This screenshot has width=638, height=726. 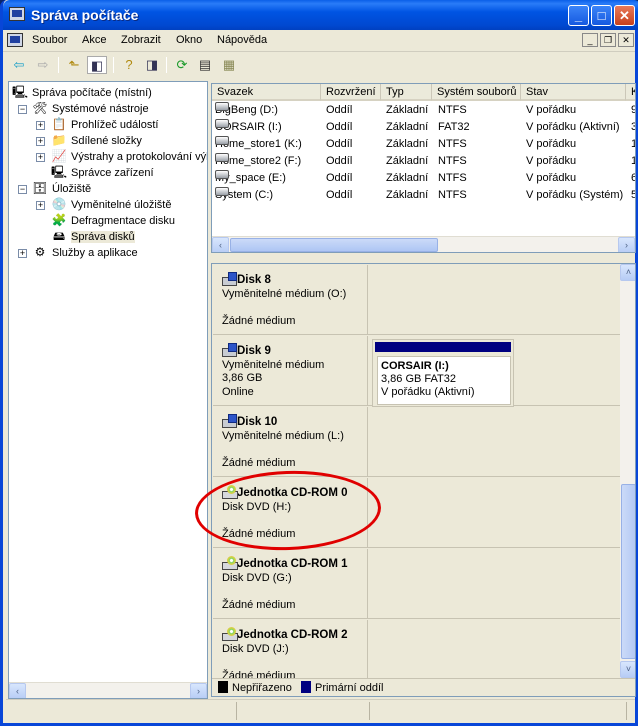 I want to click on disk-size: 3,86 GB, so click(x=242, y=378).